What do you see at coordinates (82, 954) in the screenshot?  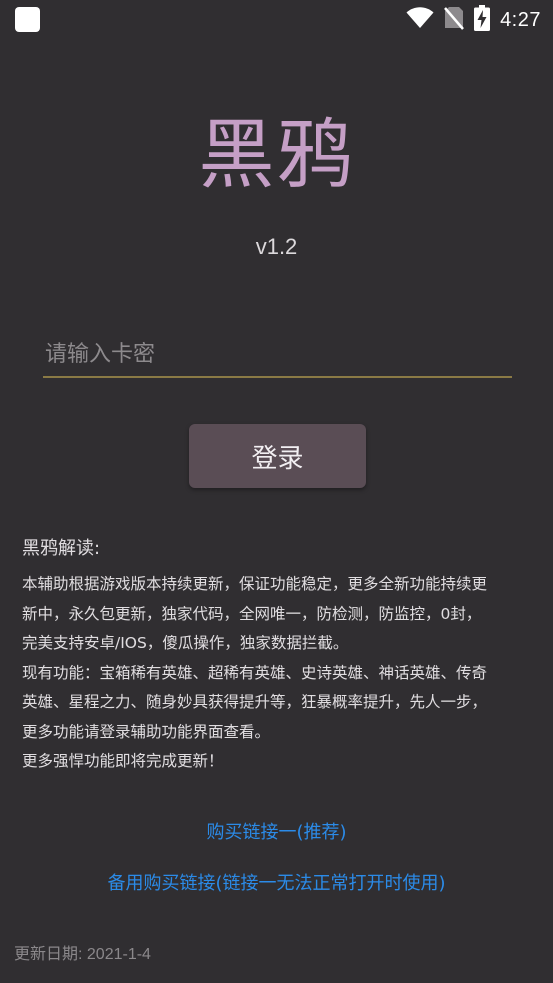 I see `update-date: 更新日期: 2021-1-4` at bounding box center [82, 954].